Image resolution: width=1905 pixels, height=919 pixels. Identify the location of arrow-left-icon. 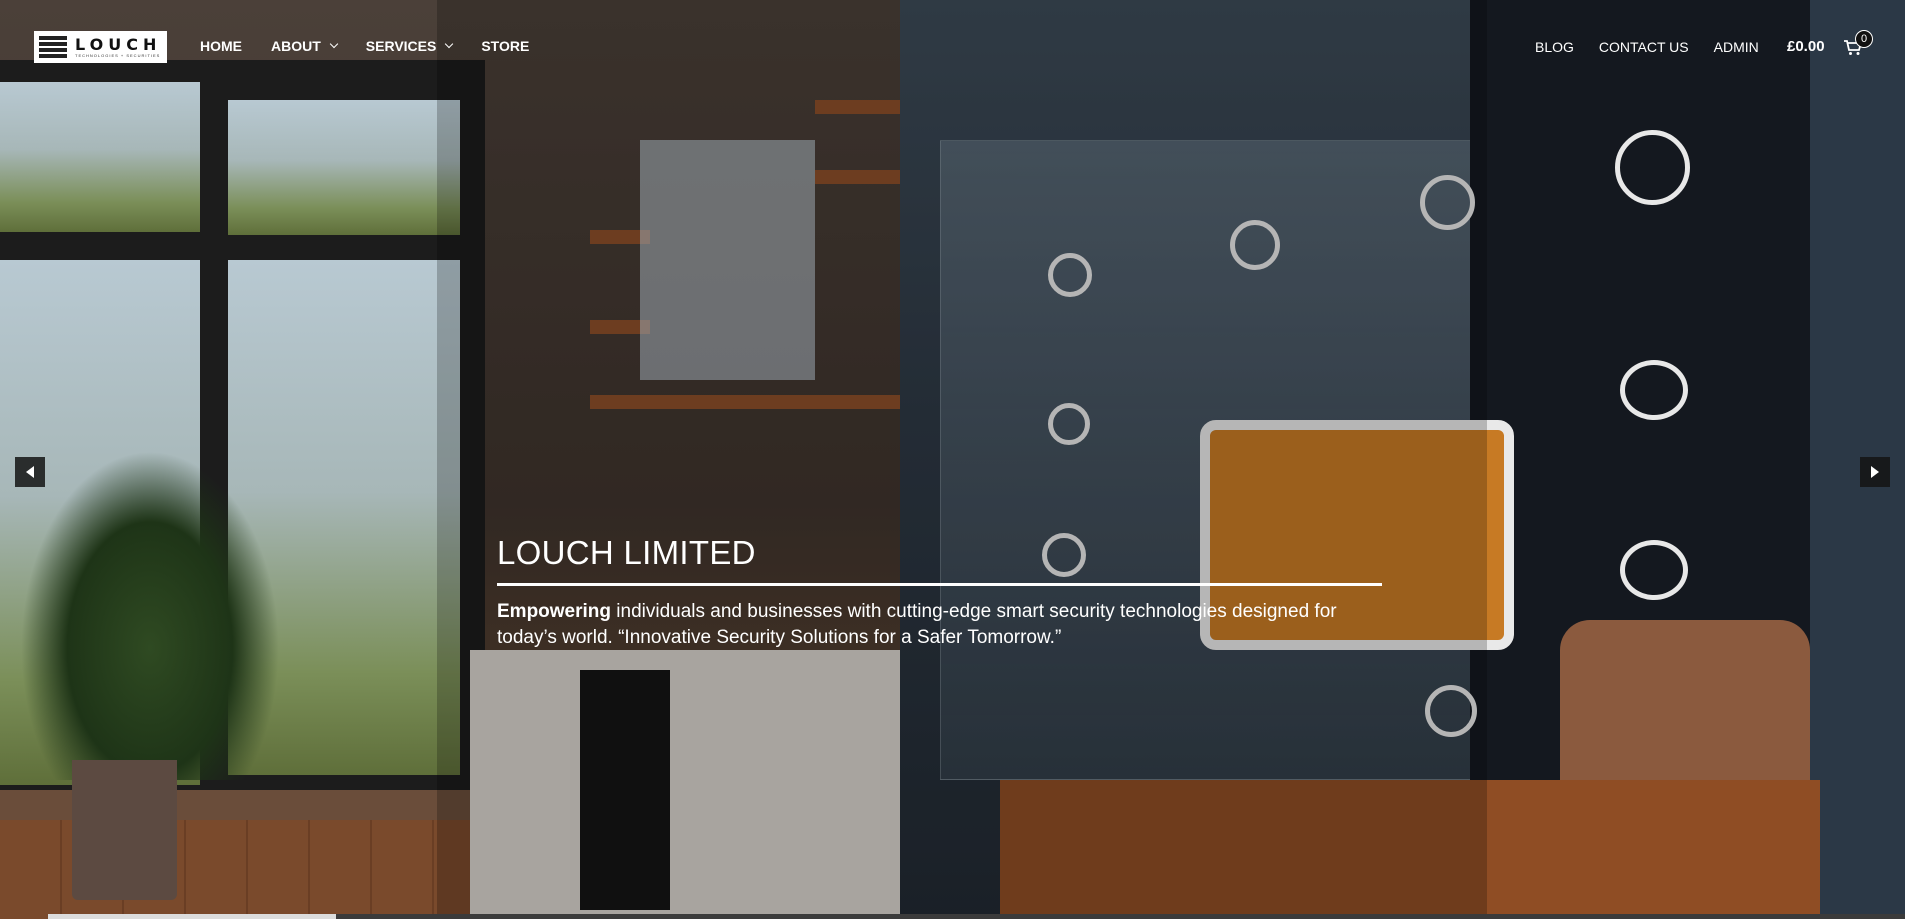
(30, 472).